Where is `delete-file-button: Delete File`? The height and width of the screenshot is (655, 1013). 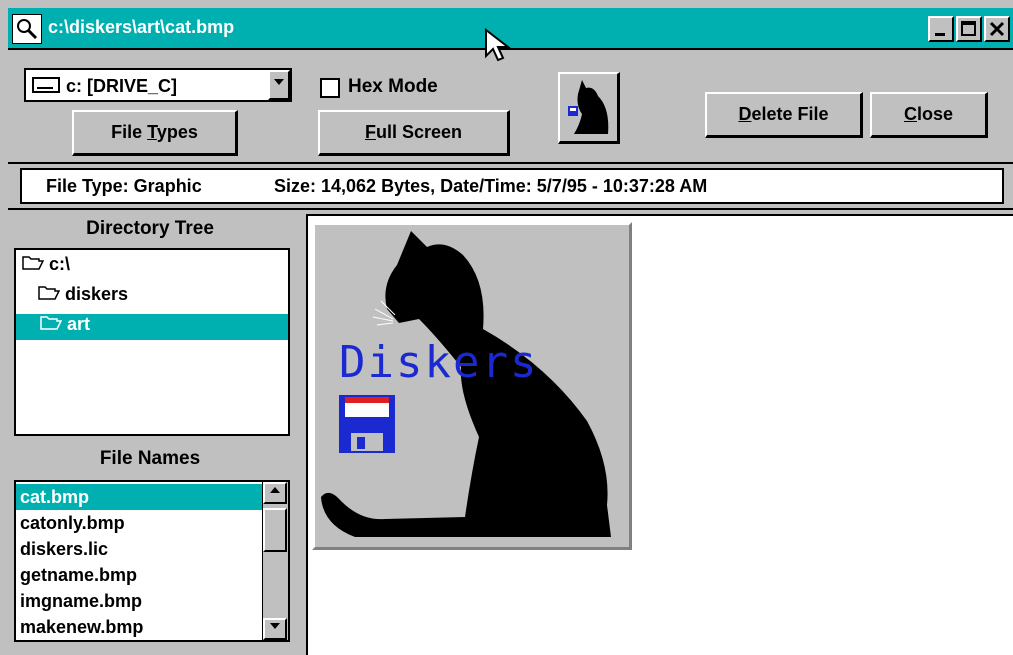
delete-file-button: Delete File is located at coordinates (784, 115).